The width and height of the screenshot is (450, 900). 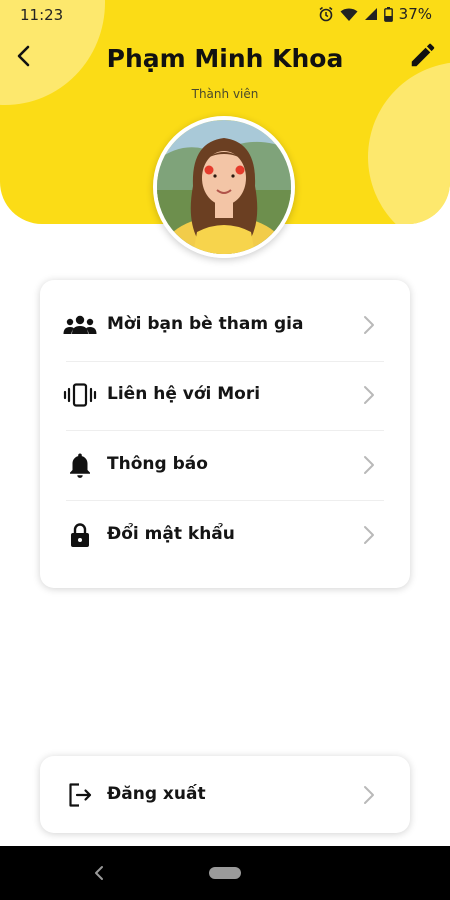 I want to click on profile-role: Thành viên, so click(x=225, y=94).